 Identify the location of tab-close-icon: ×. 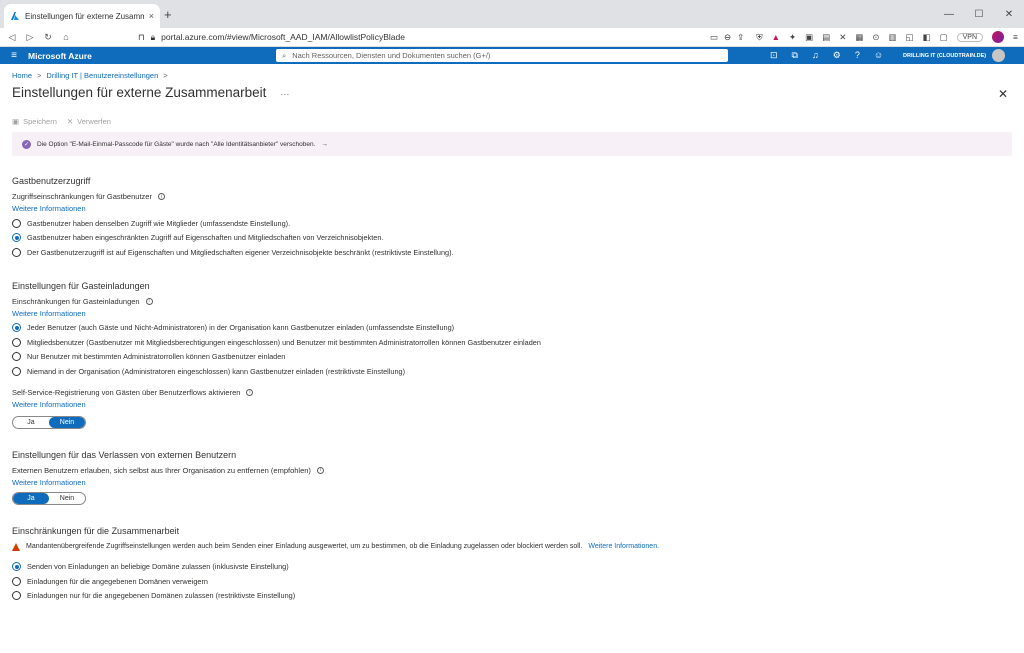
(151, 16).